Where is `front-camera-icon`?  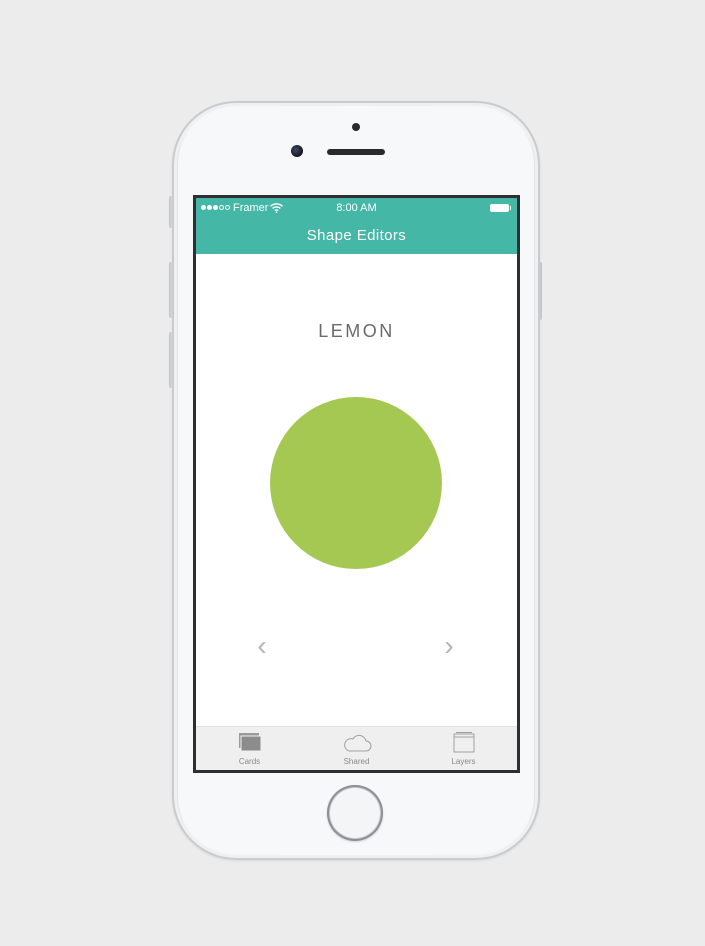 front-camera-icon is located at coordinates (297, 151).